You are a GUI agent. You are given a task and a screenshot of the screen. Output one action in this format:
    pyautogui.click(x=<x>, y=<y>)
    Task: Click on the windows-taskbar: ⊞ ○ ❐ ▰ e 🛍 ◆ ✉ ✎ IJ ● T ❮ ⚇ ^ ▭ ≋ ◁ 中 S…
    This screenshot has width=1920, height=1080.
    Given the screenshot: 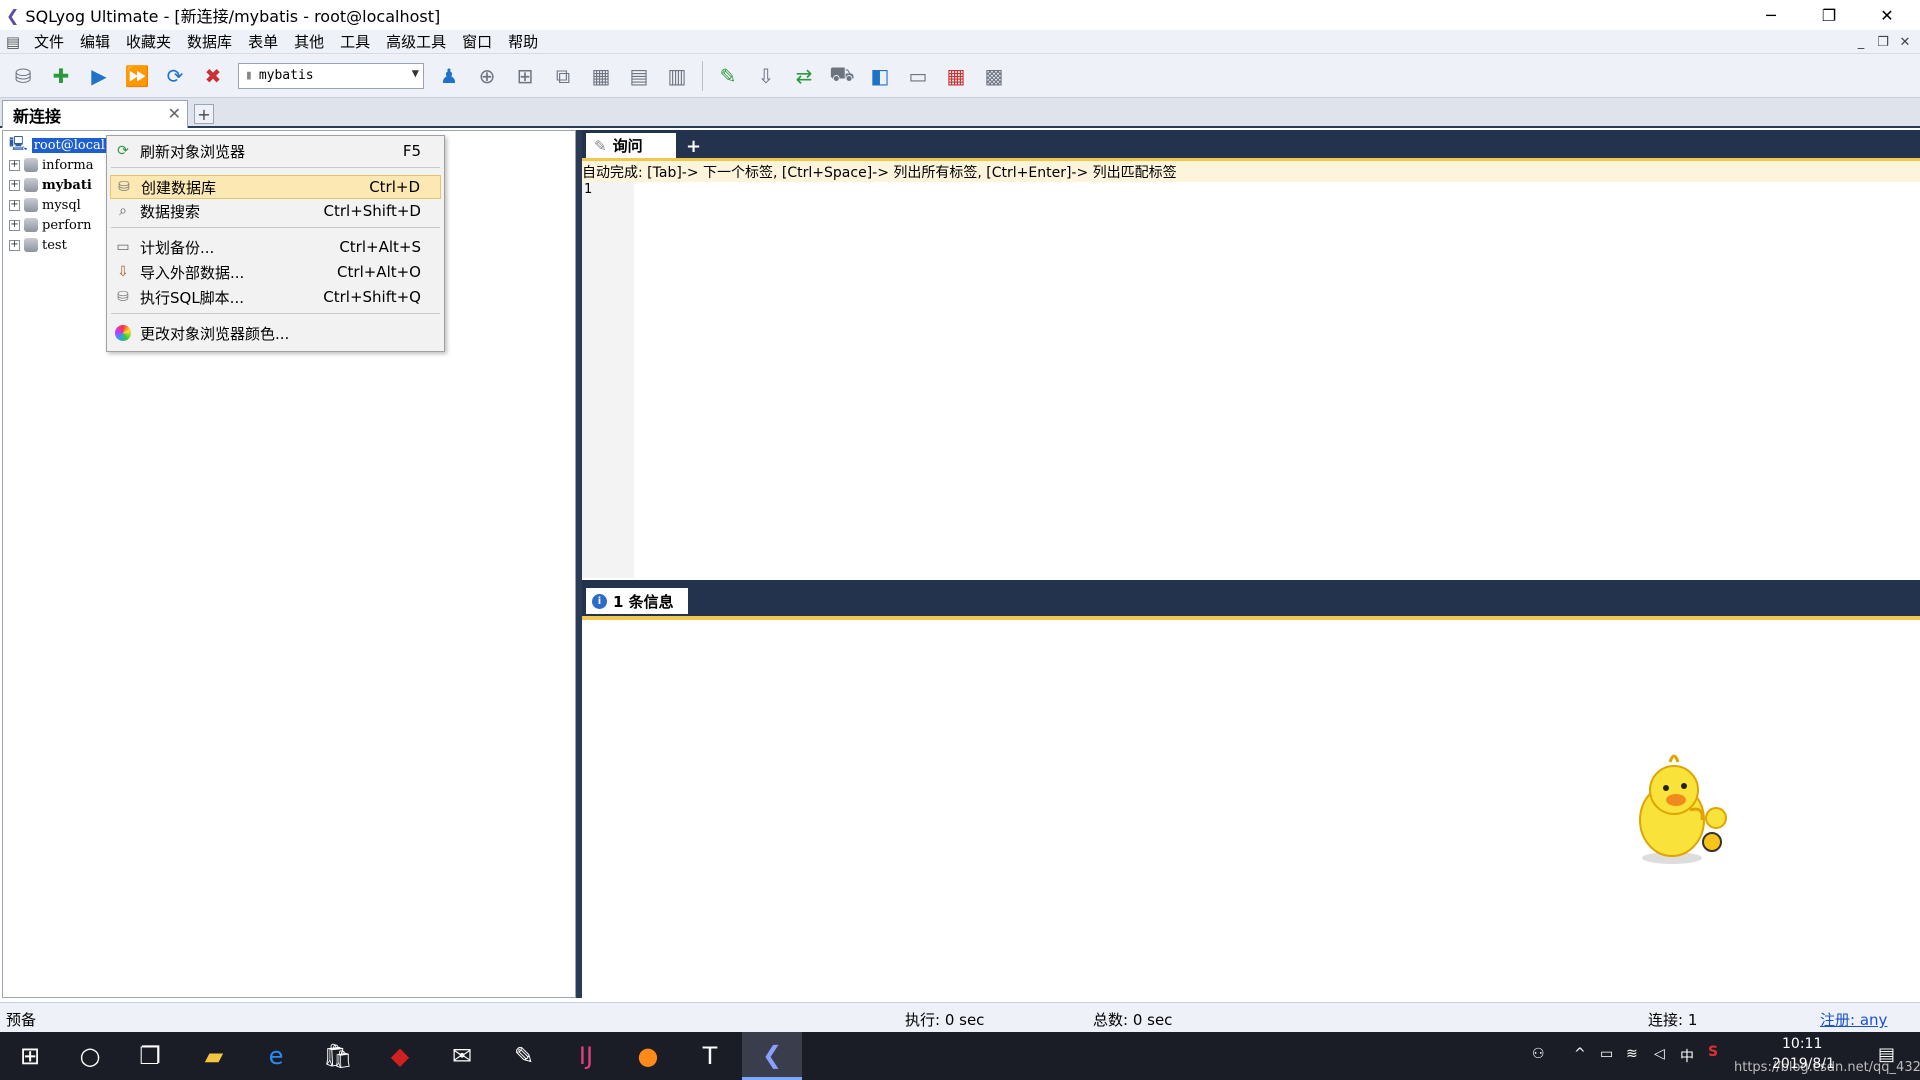 What is the action you would take?
    pyautogui.click(x=960, y=1056)
    